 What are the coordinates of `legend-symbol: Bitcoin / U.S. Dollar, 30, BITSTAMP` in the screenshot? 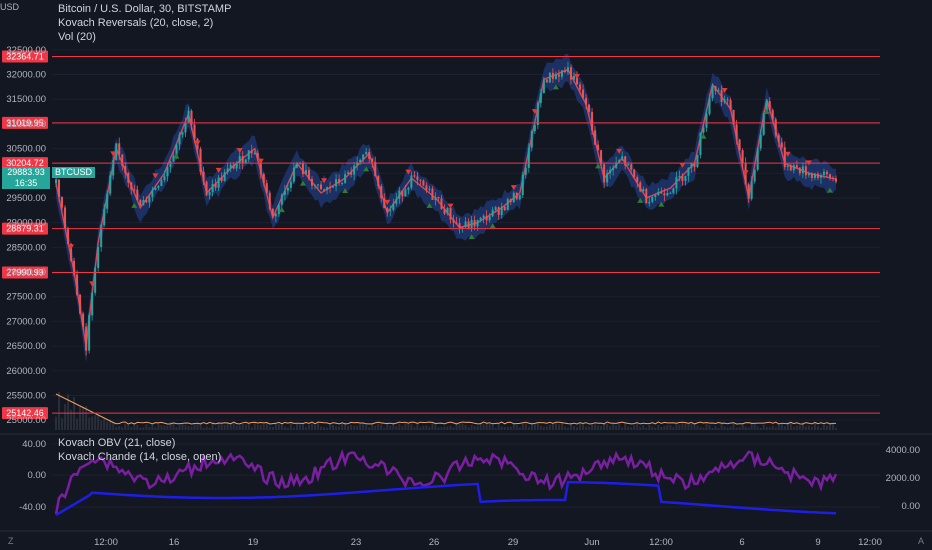 It's located at (144, 9).